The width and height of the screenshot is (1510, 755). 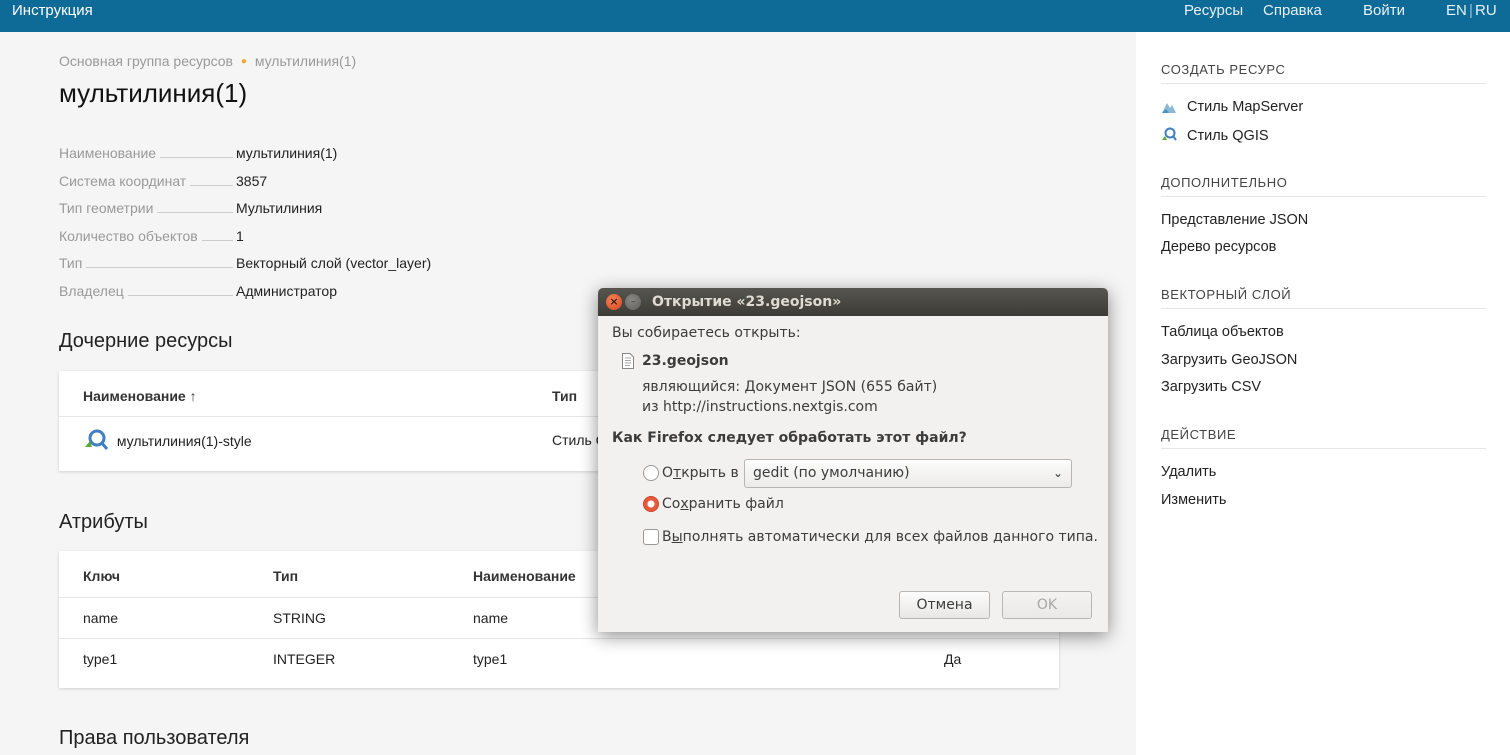 What do you see at coordinates (193, 396) in the screenshot?
I see `sort-asc-icon: ↑` at bounding box center [193, 396].